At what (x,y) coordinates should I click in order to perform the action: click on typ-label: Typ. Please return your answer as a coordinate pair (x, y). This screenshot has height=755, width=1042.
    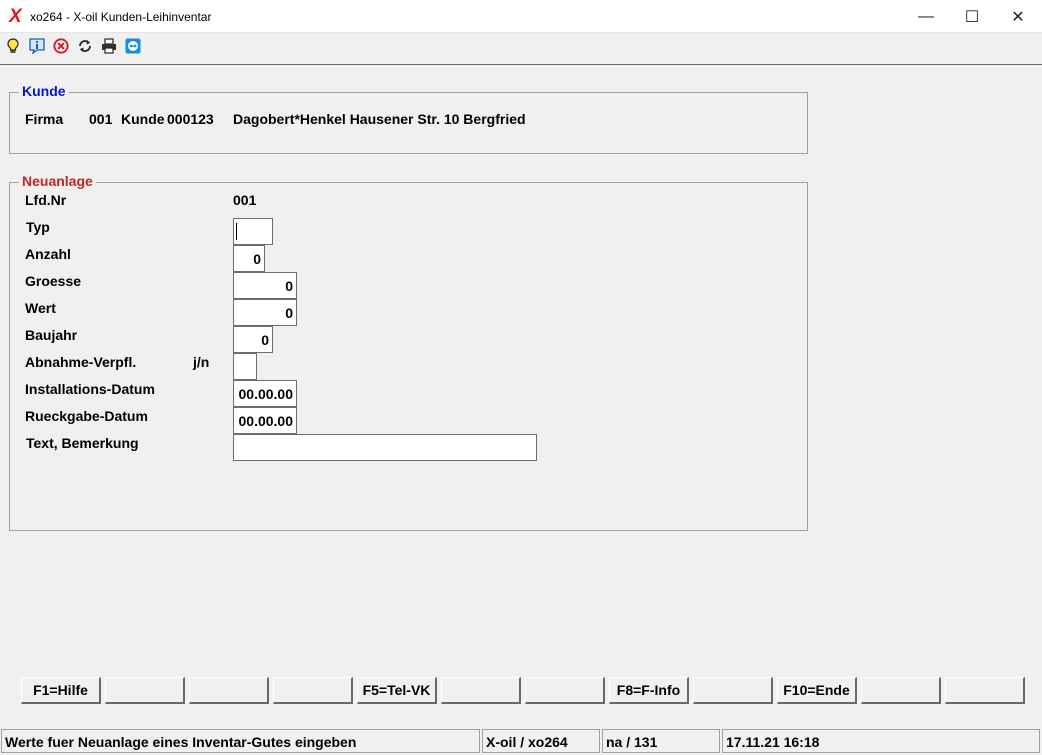
    Looking at the image, I should click on (38, 227).